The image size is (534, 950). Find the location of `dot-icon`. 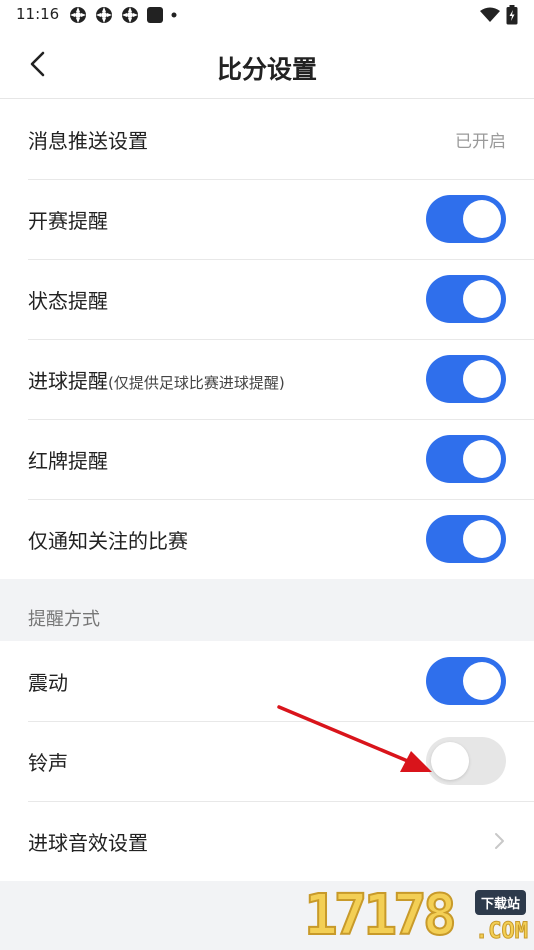

dot-icon is located at coordinates (174, 15).